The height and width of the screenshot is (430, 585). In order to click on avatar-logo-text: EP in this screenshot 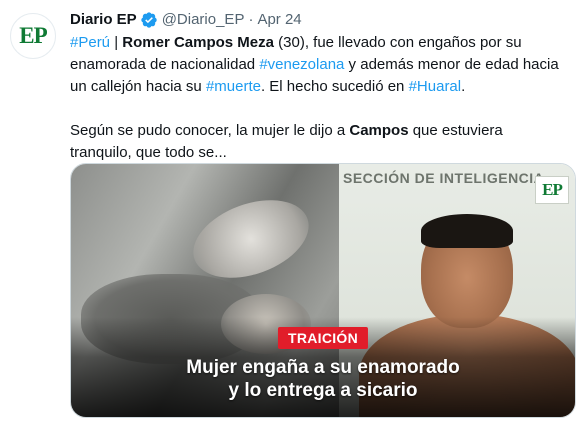, I will do `click(33, 35)`.